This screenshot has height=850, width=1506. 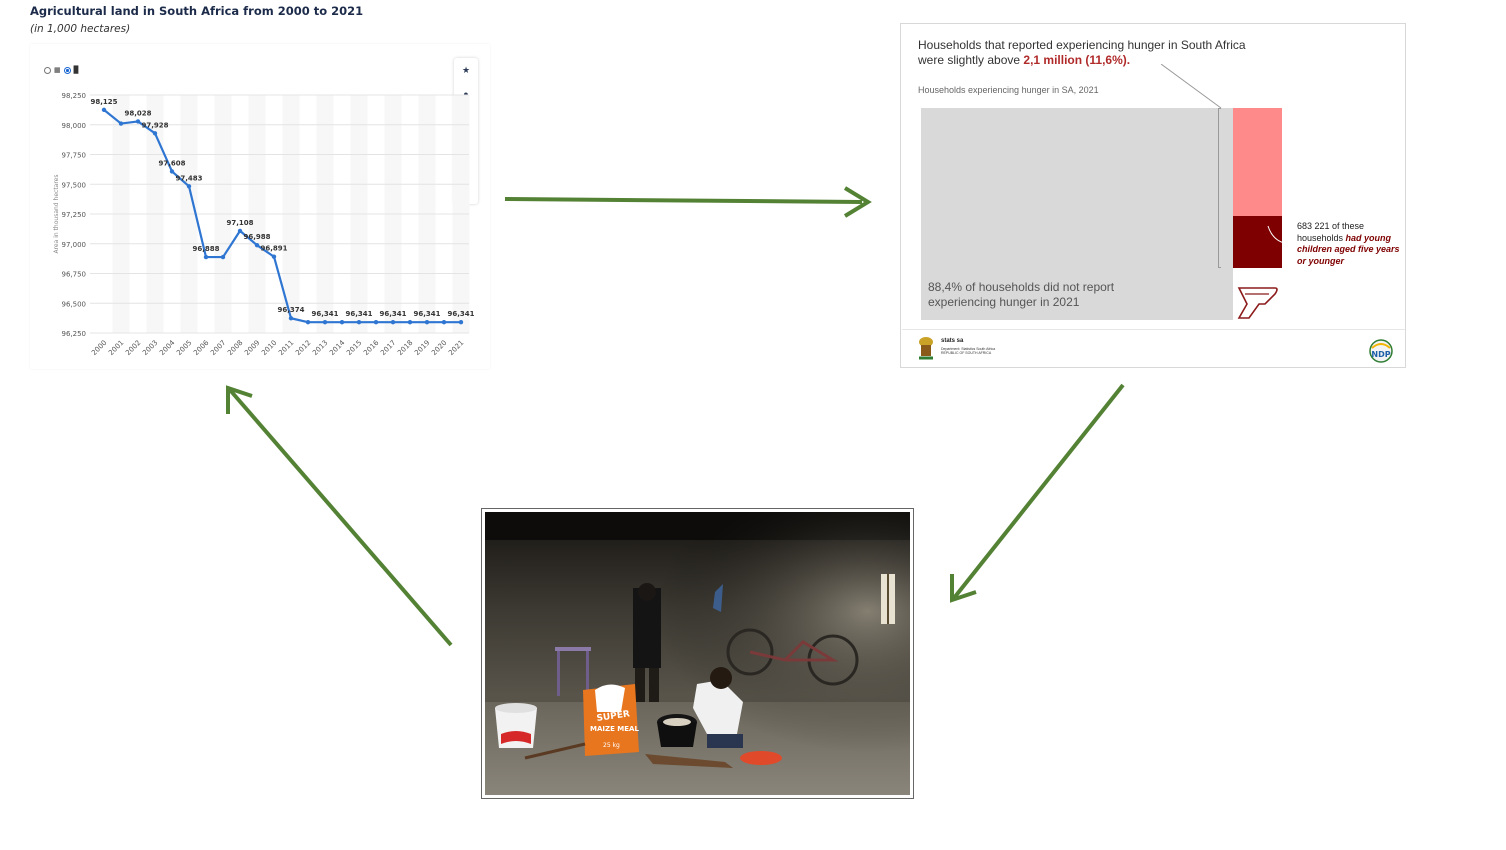 I want to click on arrow-up-left, so click(x=339, y=516).